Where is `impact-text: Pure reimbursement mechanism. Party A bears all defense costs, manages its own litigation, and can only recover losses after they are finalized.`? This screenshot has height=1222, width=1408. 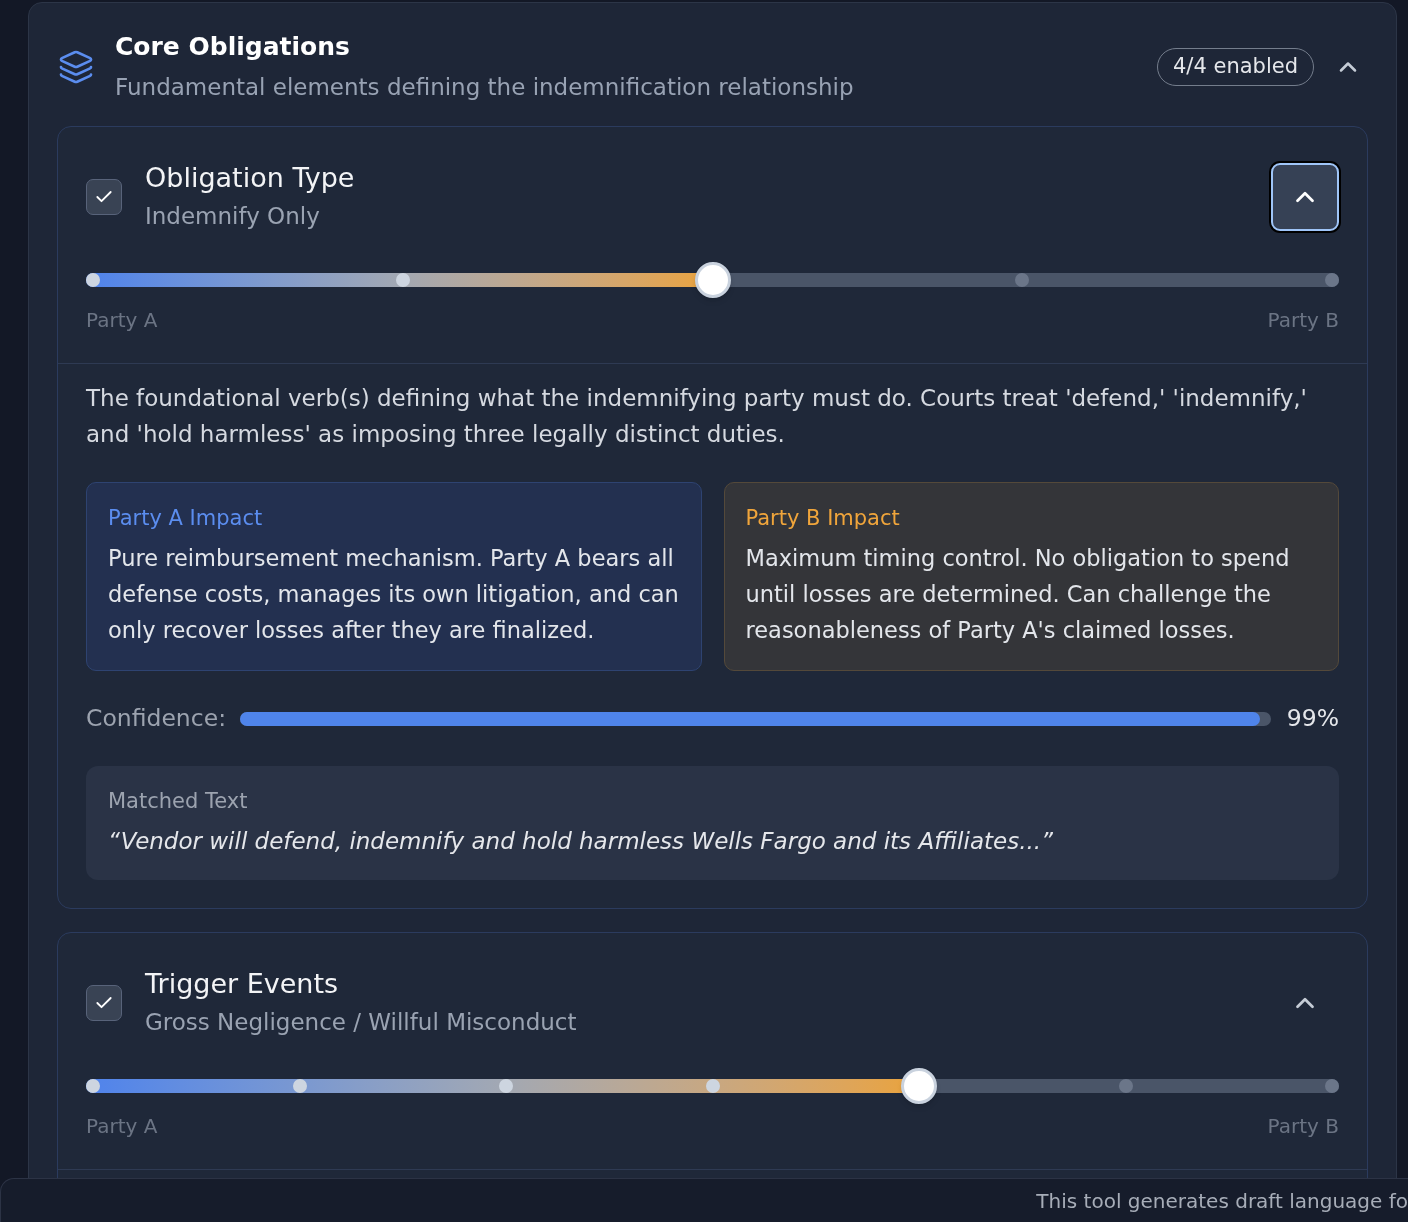 impact-text: Pure reimbursement mechanism. Party A bears all defense costs, manages its own litigation, and can only recover losses after they are finalized. is located at coordinates (394, 594).